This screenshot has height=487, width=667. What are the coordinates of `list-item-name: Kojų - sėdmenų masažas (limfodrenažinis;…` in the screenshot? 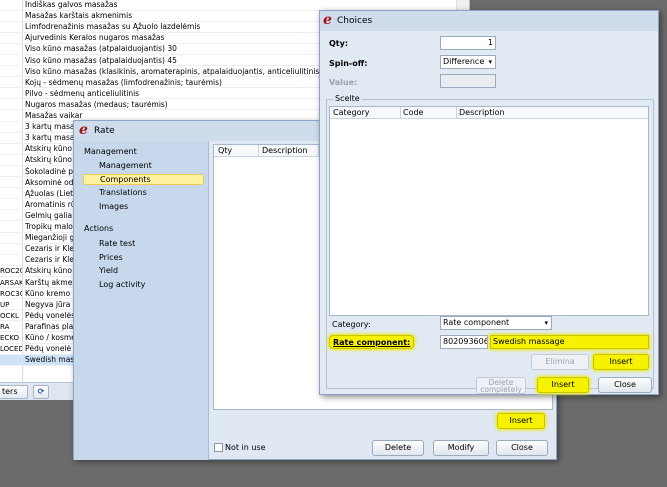 It's located at (123, 82).